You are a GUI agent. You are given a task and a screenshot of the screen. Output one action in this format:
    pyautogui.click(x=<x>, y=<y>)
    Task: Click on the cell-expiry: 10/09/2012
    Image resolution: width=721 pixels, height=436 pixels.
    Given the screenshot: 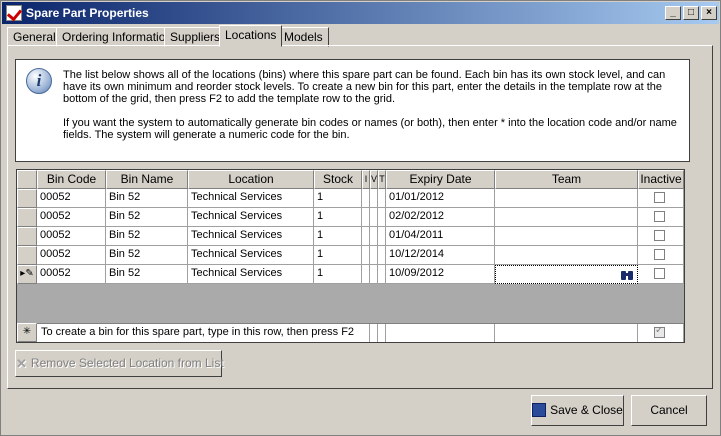 What is the action you would take?
    pyautogui.click(x=440, y=274)
    